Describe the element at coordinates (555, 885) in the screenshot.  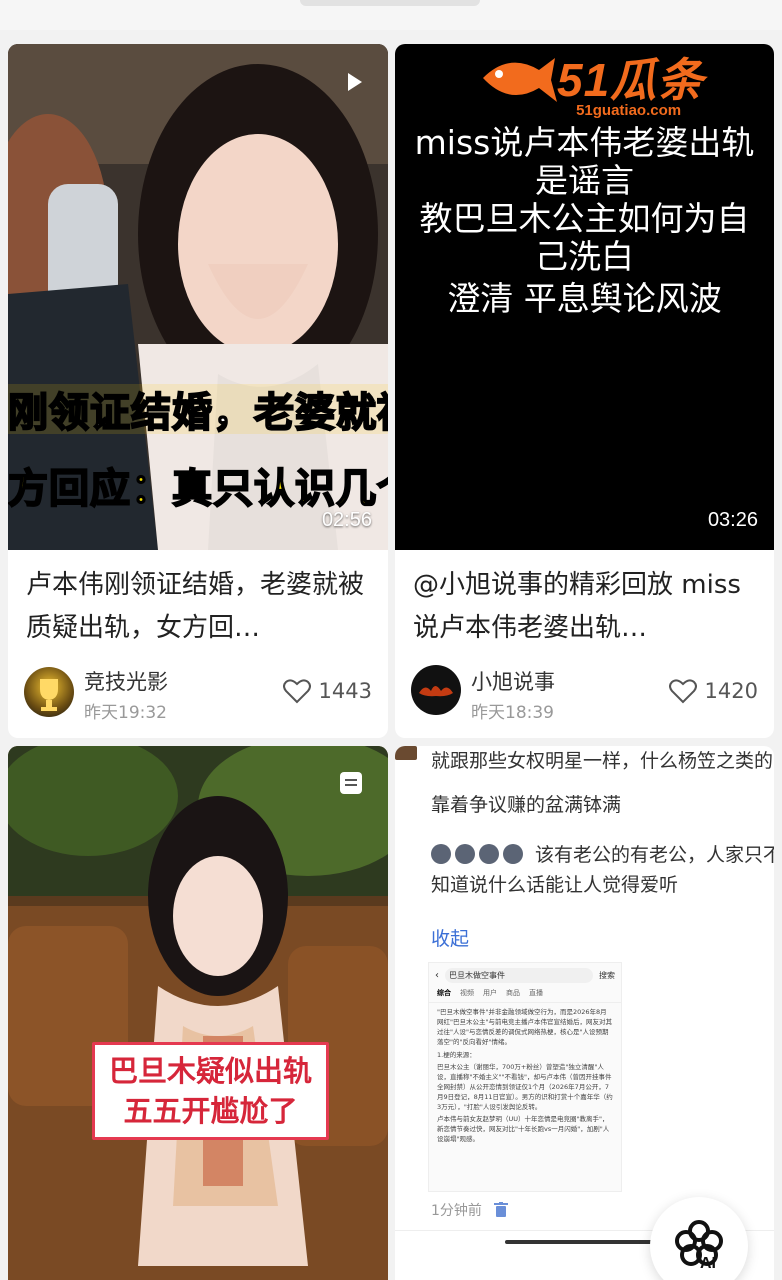
I see `comment-text-line: 知道说什么话能让人觉得爱听` at that location.